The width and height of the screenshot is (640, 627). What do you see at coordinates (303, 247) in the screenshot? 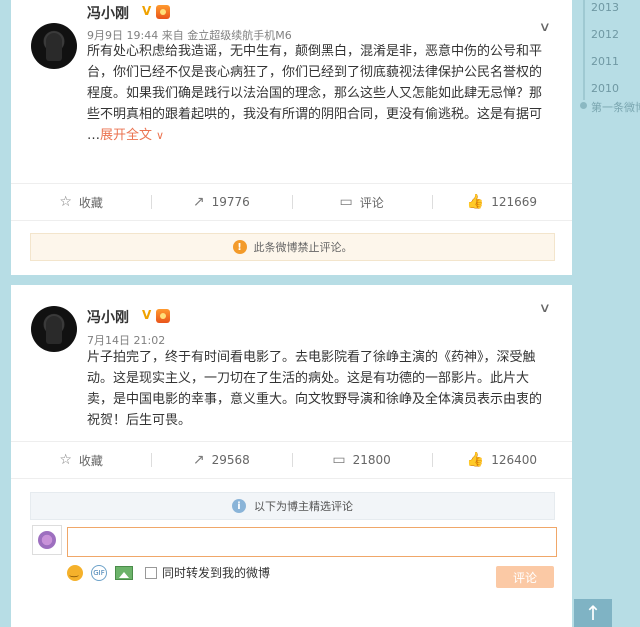
I see `notice-text: 此条微博禁止评论。` at bounding box center [303, 247].